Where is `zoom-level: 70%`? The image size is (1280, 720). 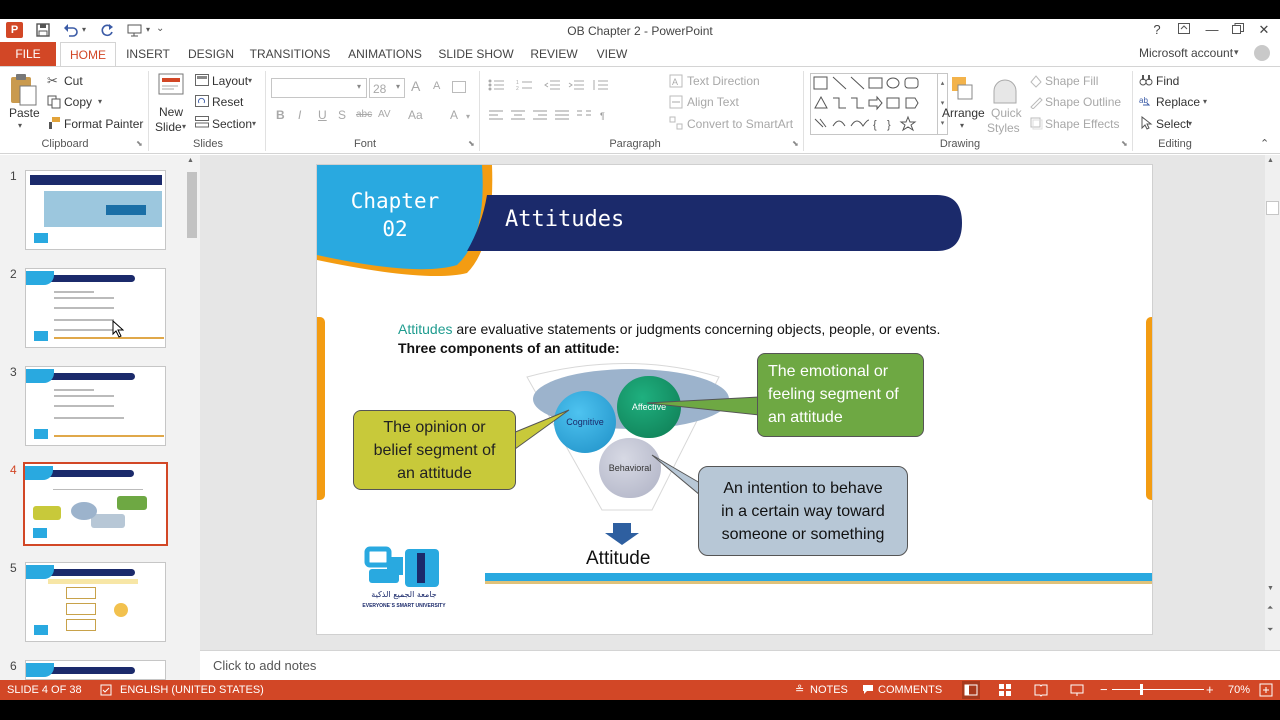
zoom-level: 70% is located at coordinates (1239, 690).